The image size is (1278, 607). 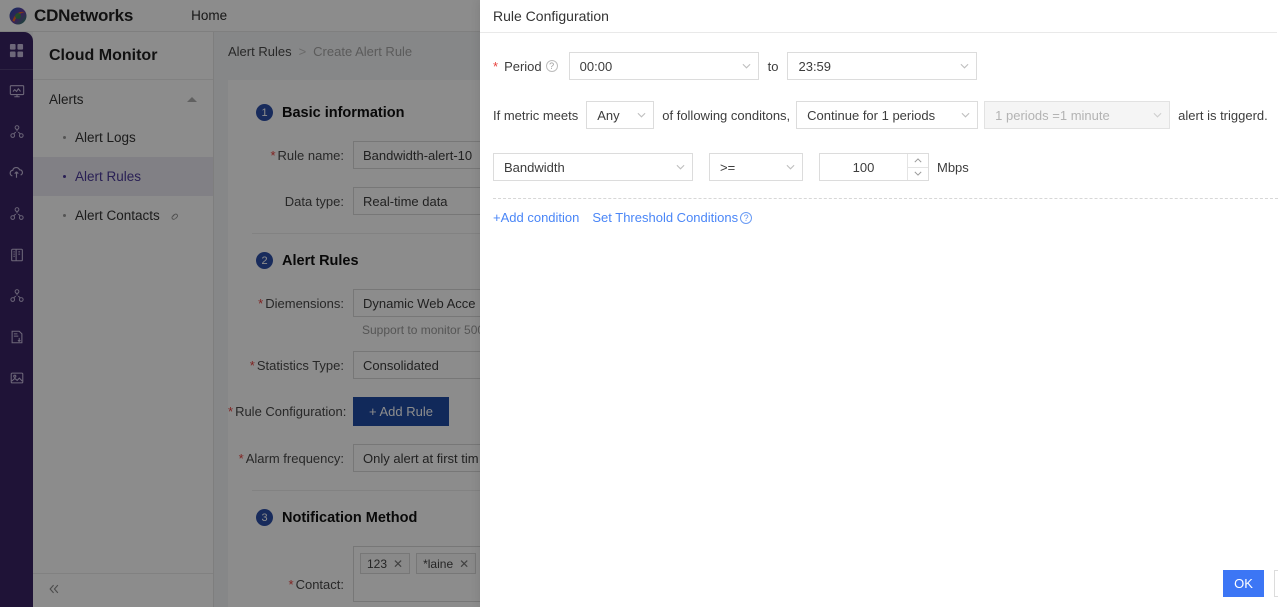 What do you see at coordinates (728, 167) in the screenshot?
I see `operator-value: >=` at bounding box center [728, 167].